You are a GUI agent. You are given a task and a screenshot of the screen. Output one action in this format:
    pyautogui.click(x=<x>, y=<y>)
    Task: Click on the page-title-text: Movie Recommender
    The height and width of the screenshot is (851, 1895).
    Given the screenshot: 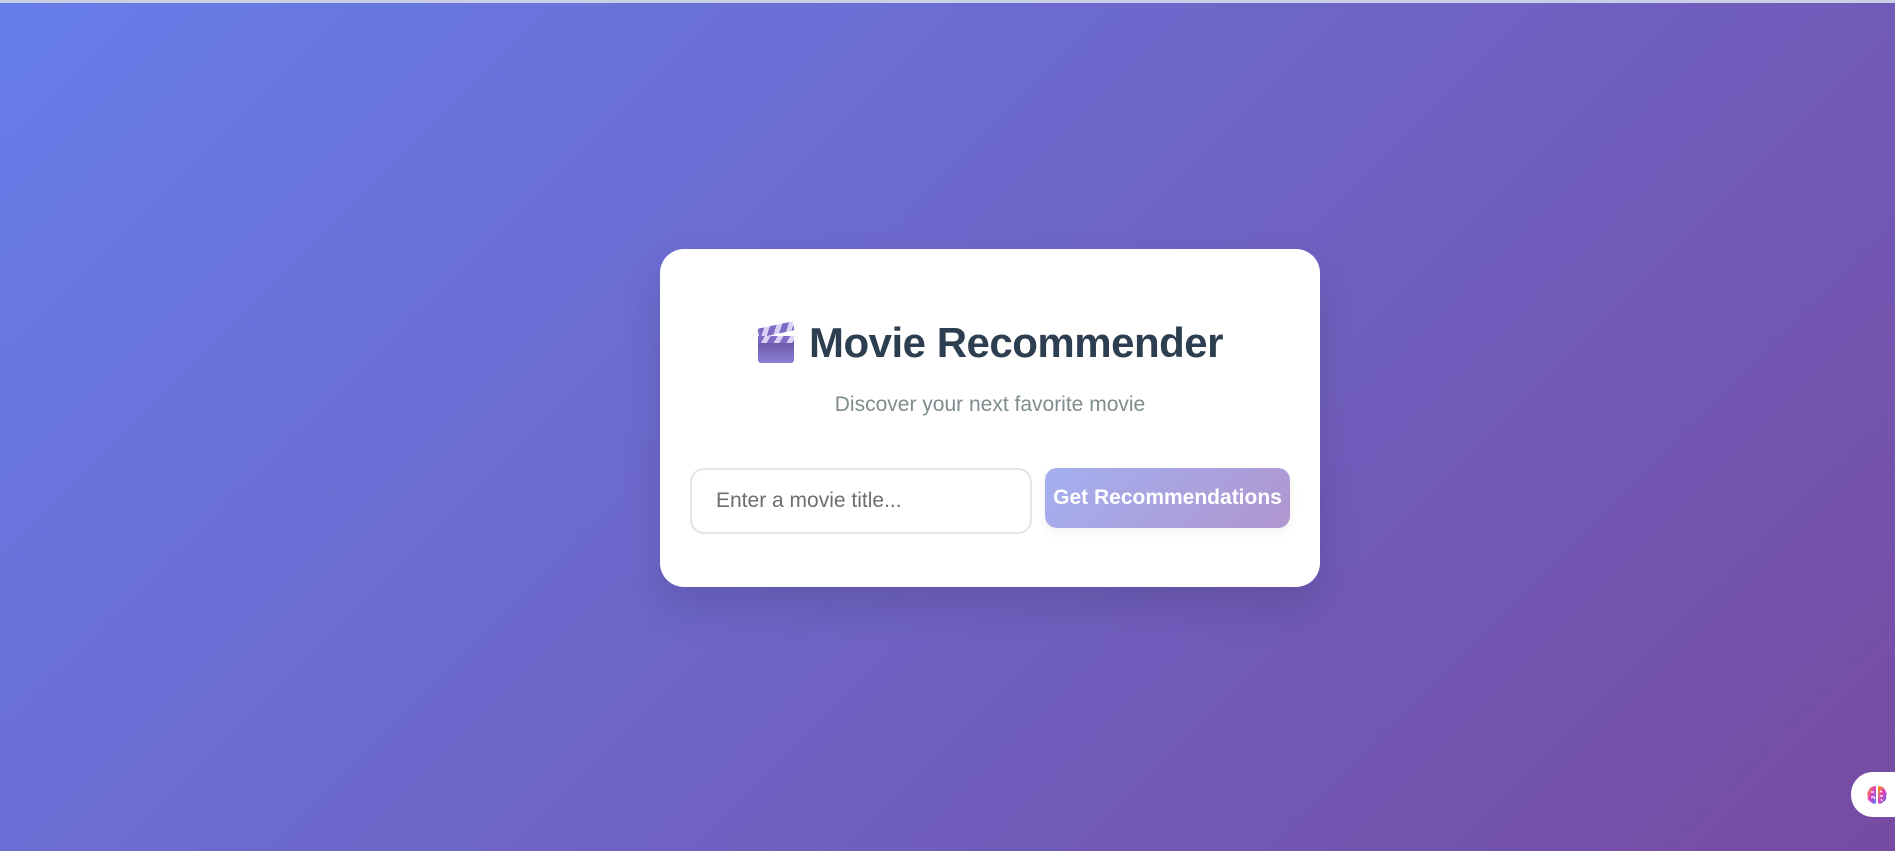 What is the action you would take?
    pyautogui.click(x=1016, y=342)
    